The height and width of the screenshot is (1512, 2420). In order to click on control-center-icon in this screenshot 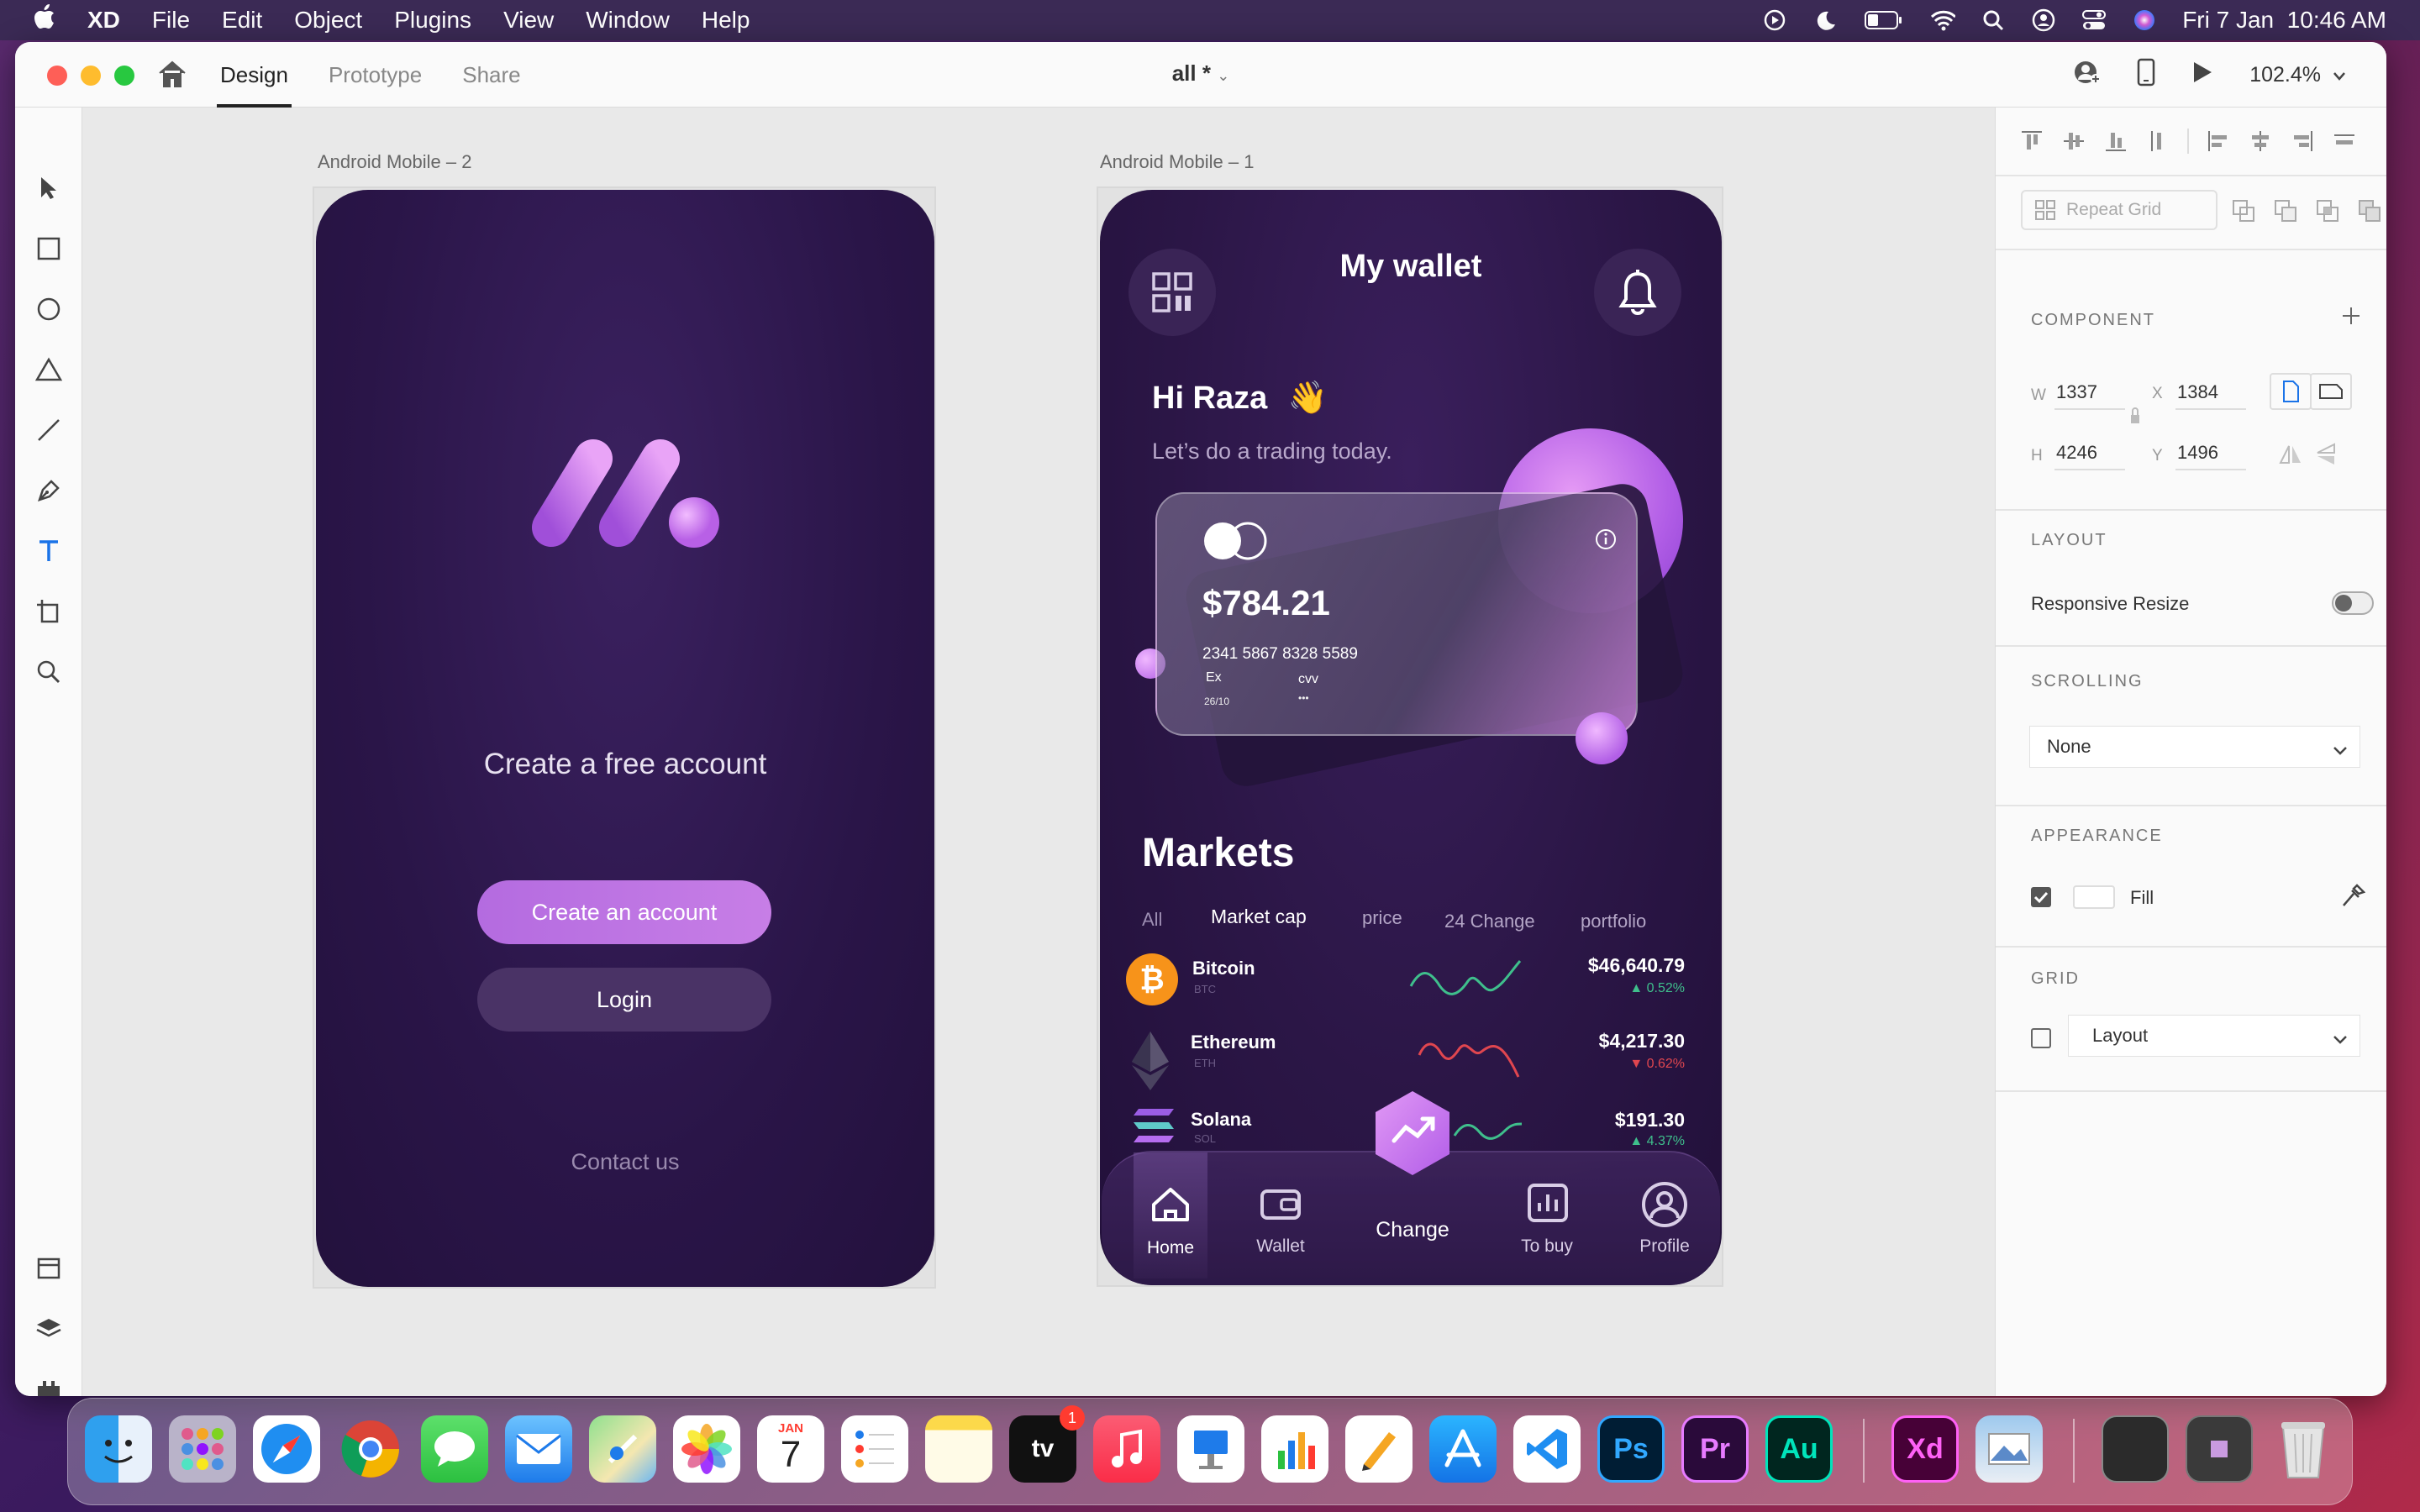, I will do `click(2094, 20)`.